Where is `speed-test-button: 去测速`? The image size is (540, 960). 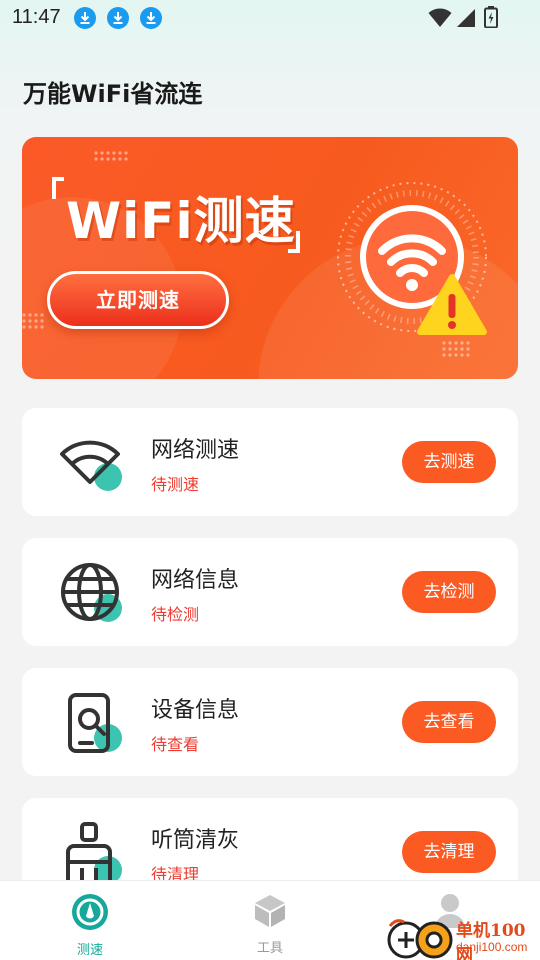
speed-test-button: 去测速 is located at coordinates (449, 462).